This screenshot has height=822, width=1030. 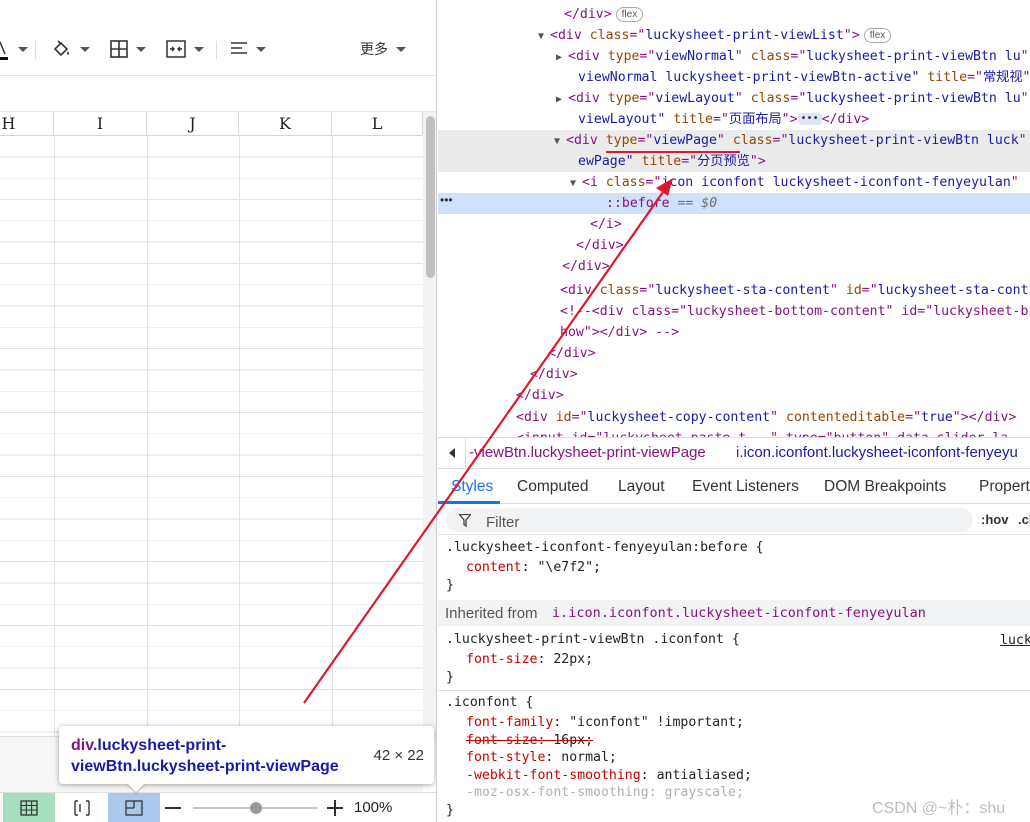 What do you see at coordinates (446, 200) in the screenshot?
I see `more-actions-icon: •••` at bounding box center [446, 200].